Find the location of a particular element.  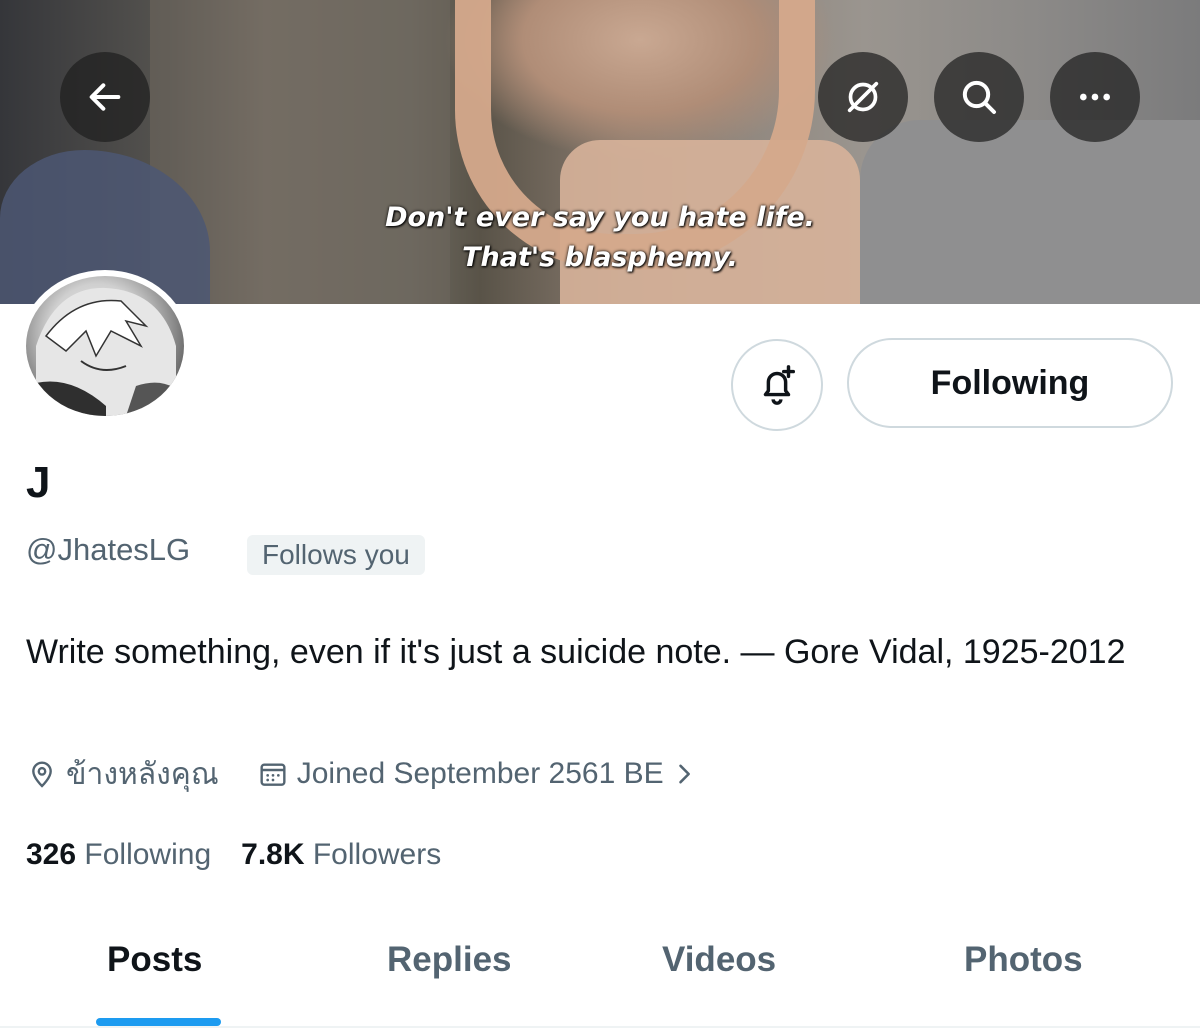

location-item: ข้างหลังคุณ is located at coordinates (122, 774).